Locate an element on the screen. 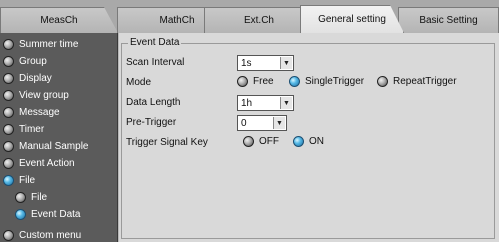 This screenshot has height=242, width=499. data-length-select: 1h ▼ is located at coordinates (265, 103).